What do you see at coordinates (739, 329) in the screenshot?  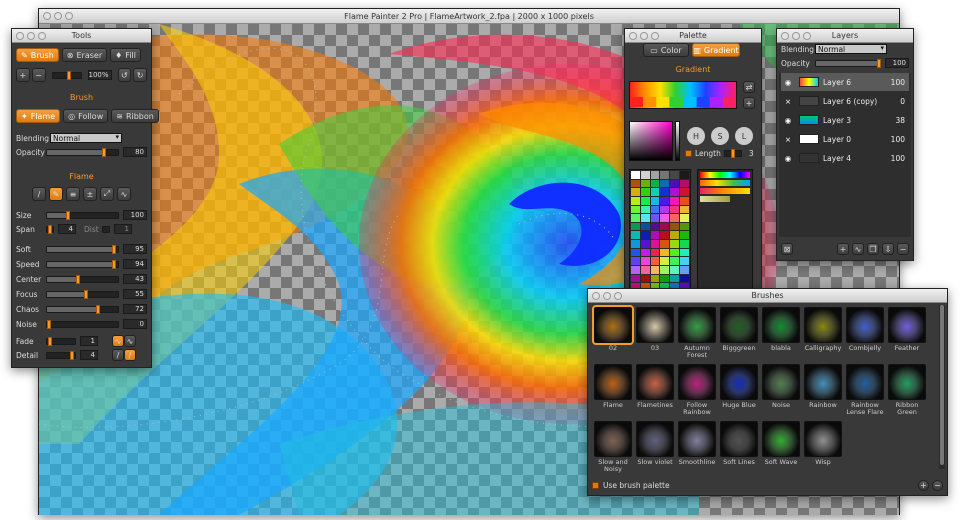 I see `brush-item: Bigggreen` at bounding box center [739, 329].